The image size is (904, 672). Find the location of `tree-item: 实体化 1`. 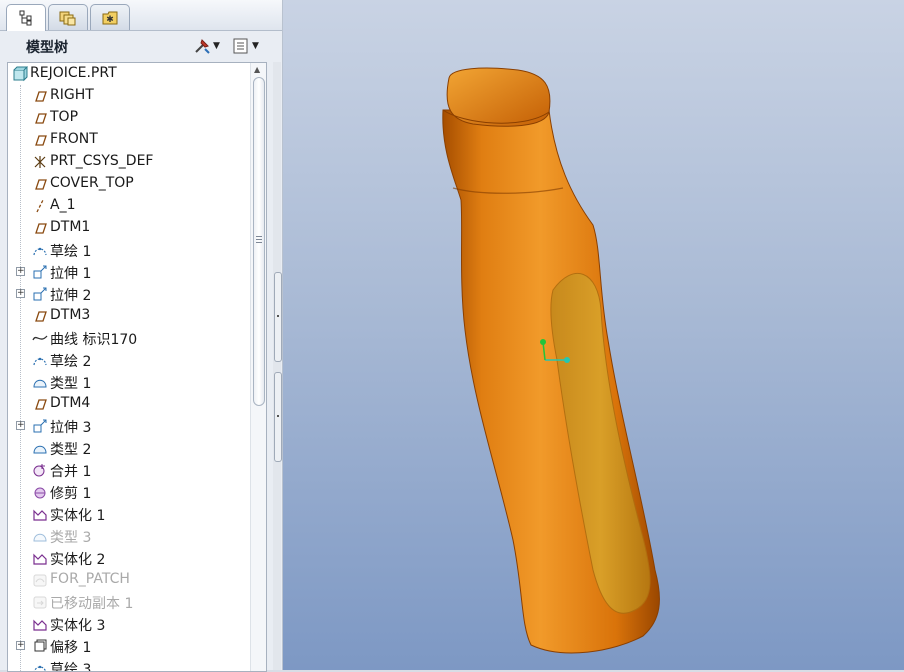

tree-item: 实体化 1 is located at coordinates (128, 514).